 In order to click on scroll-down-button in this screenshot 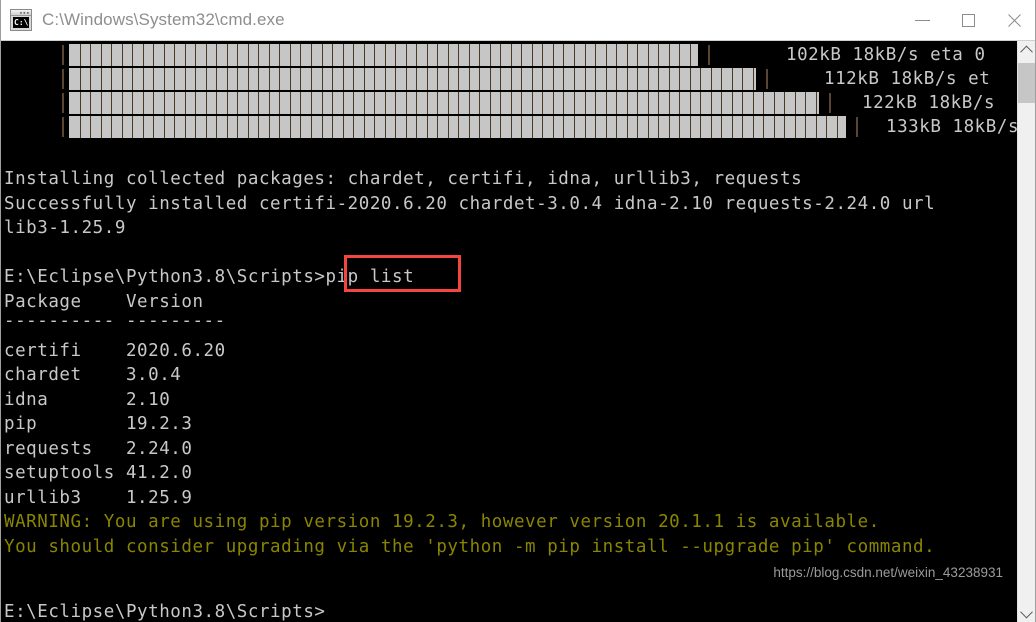, I will do `click(1026, 613)`.